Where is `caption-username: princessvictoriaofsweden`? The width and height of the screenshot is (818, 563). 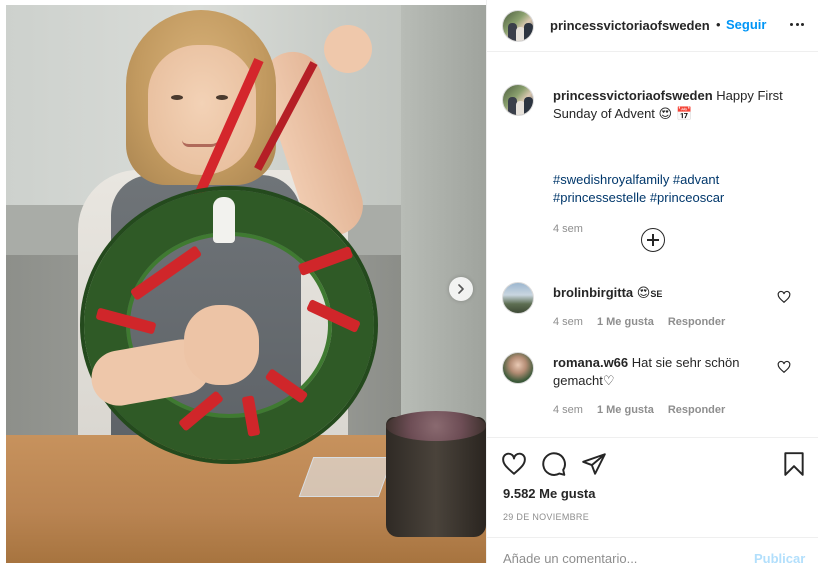
caption-username: princessvictoriaofsweden is located at coordinates (633, 95).